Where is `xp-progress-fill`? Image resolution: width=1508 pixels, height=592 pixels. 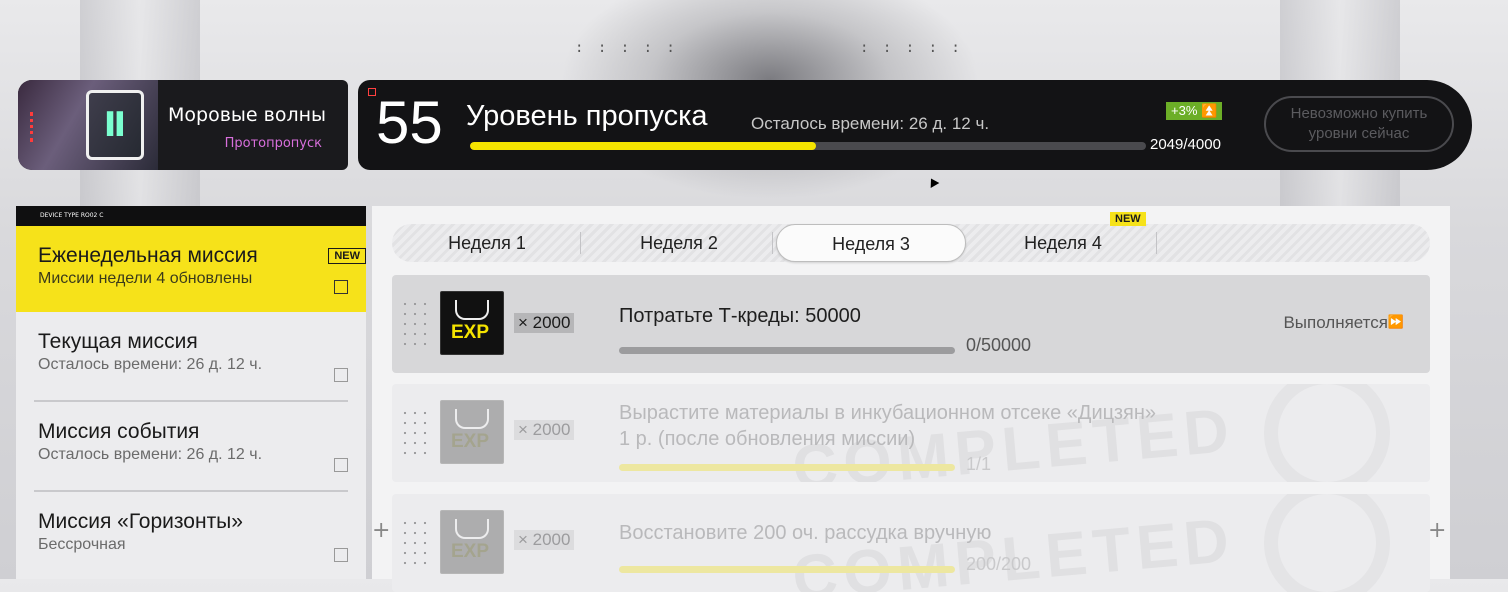
xp-progress-fill is located at coordinates (643, 146).